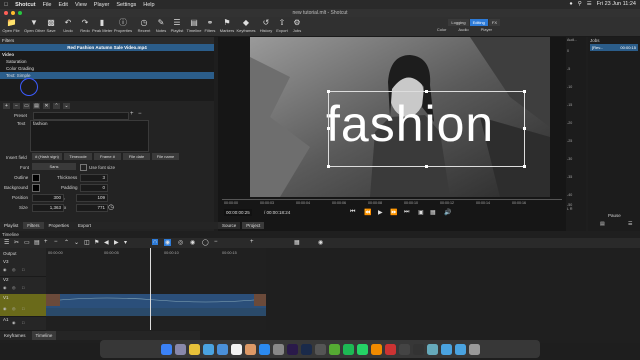 Image resolution: width=640 pixels, height=360 pixels. What do you see at coordinates (320, 242) in the screenshot?
I see `record-audio-icon: ◉` at bounding box center [320, 242].